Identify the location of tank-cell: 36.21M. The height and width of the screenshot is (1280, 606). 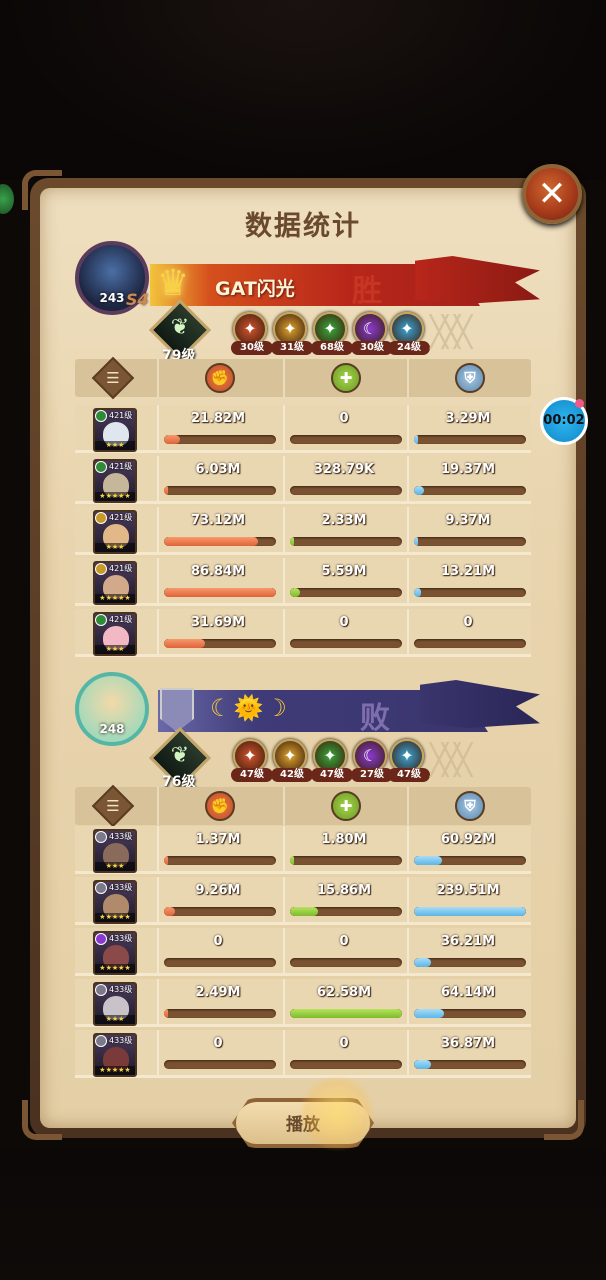
(467, 952).